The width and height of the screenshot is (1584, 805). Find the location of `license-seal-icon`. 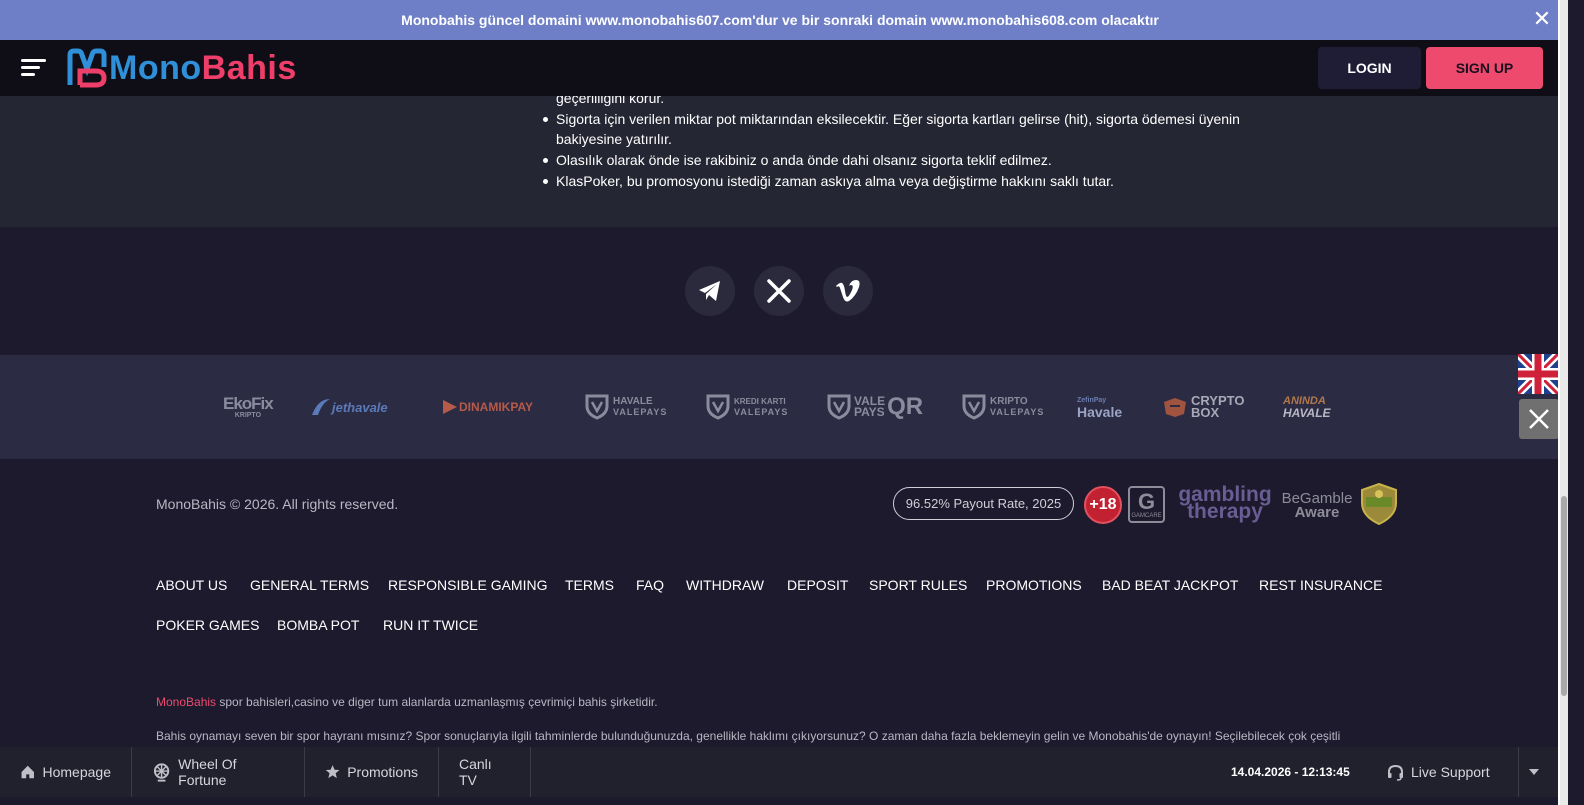

license-seal-icon is located at coordinates (1379, 504).